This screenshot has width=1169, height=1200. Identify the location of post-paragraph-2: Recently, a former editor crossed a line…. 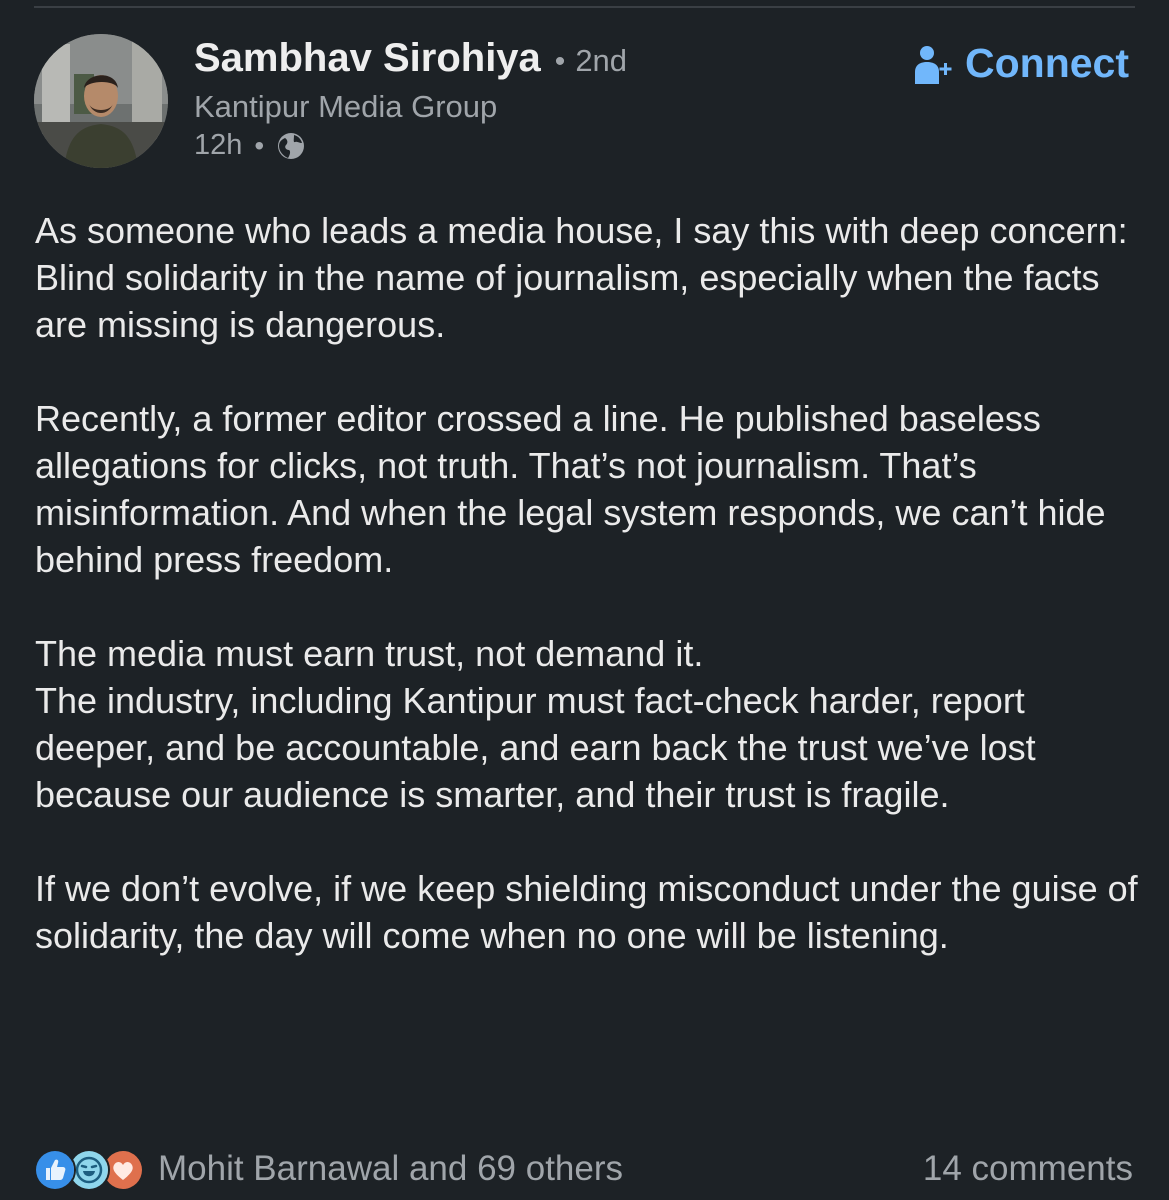
(570, 489).